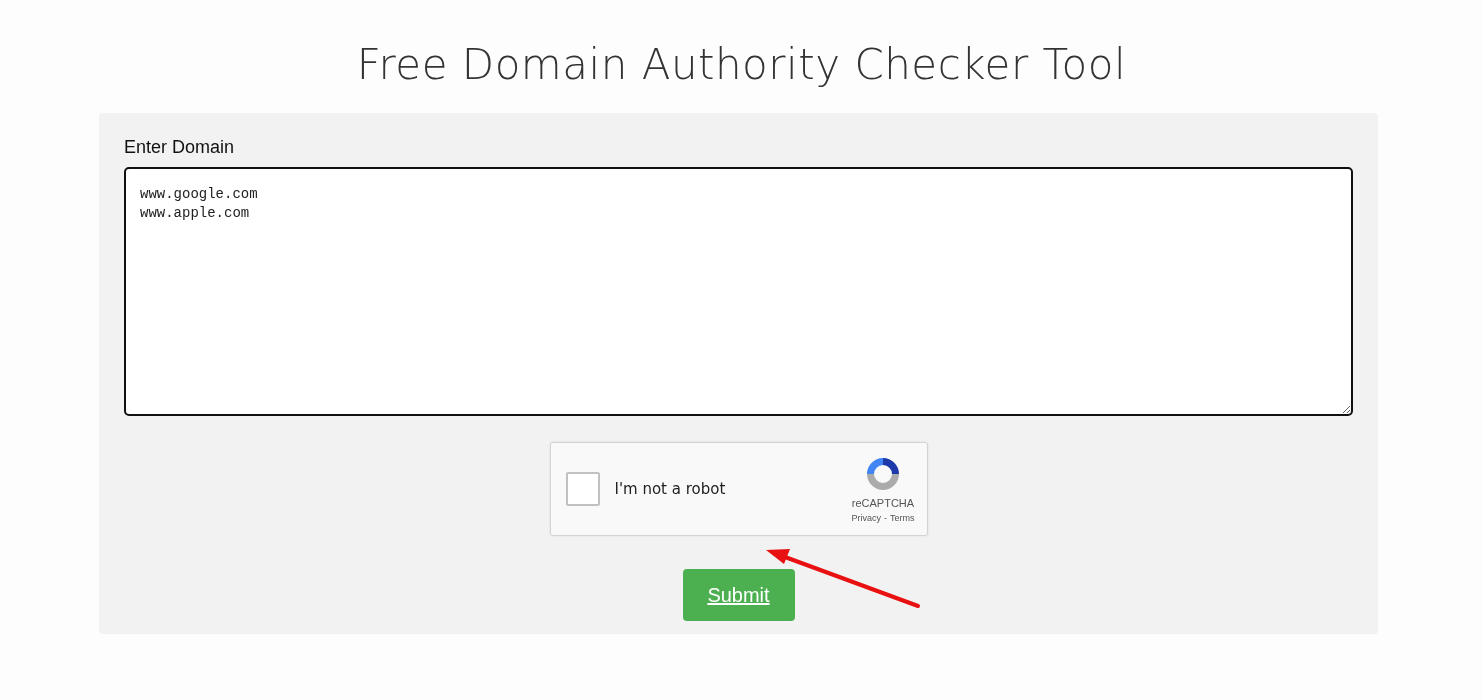 This screenshot has width=1483, height=700. Describe the element at coordinates (582, 489) in the screenshot. I see `captcha-checkbox` at that location.